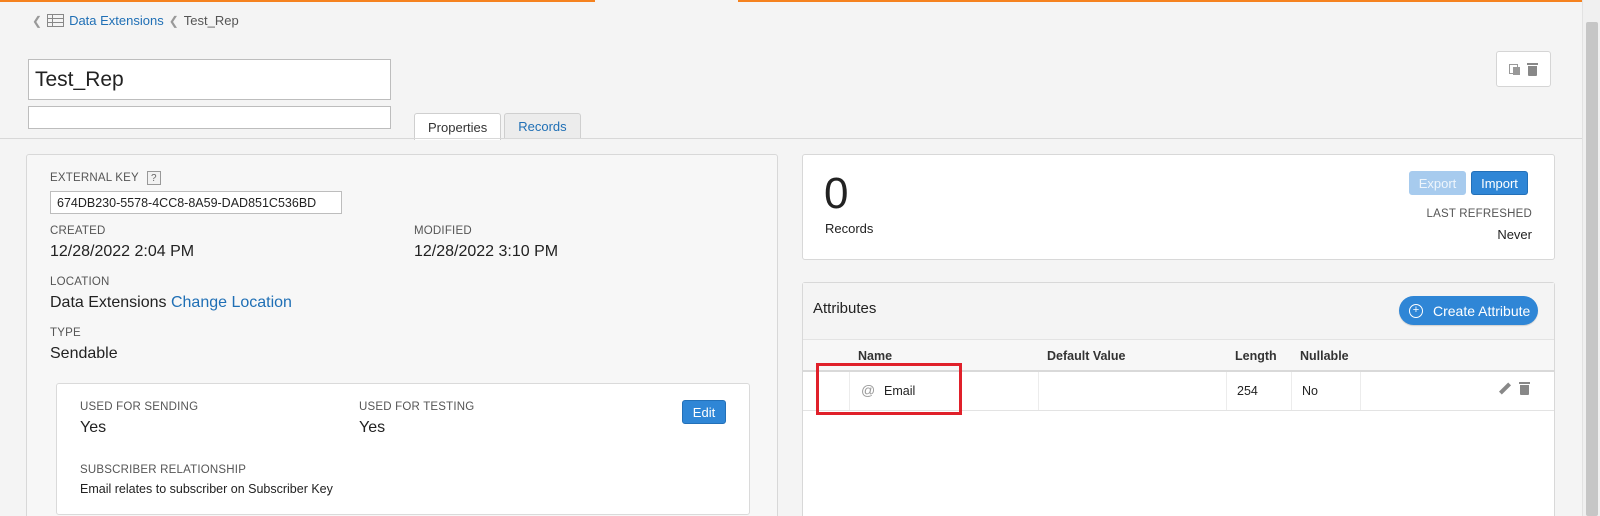 Image resolution: width=1600 pixels, height=516 pixels. What do you see at coordinates (209, 117) in the screenshot?
I see `description-input` at bounding box center [209, 117].